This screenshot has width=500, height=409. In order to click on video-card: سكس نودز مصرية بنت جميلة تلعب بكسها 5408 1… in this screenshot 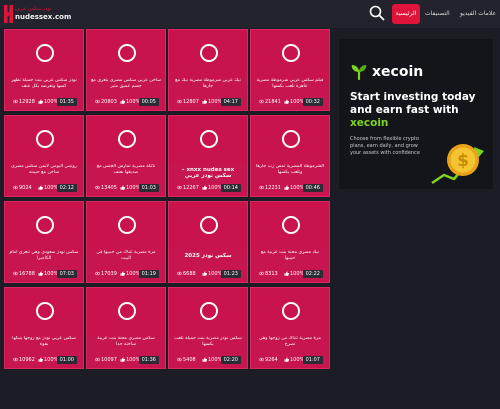, I will do `click(208, 328)`.